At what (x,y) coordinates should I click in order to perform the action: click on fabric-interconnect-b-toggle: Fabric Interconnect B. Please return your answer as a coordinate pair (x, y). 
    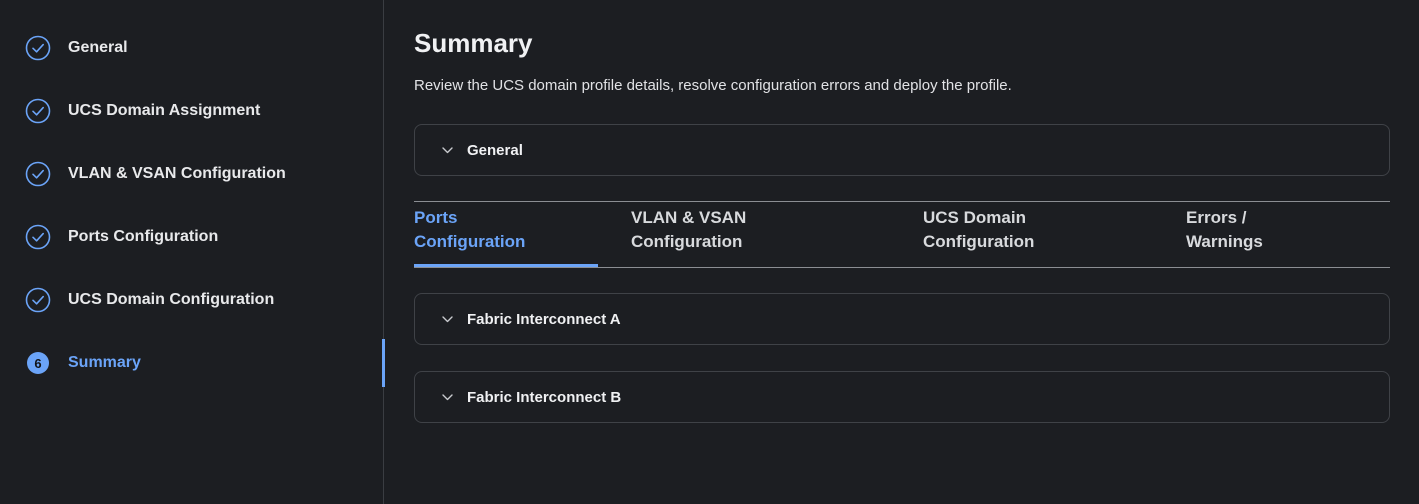
    Looking at the image, I should click on (902, 397).